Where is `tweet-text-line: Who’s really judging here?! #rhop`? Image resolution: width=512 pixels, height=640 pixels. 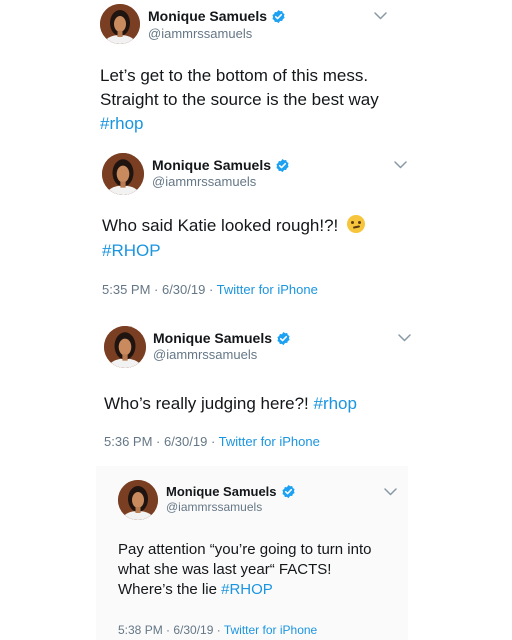
tweet-text-line: Who’s really judging here?! #rhop is located at coordinates (230, 404).